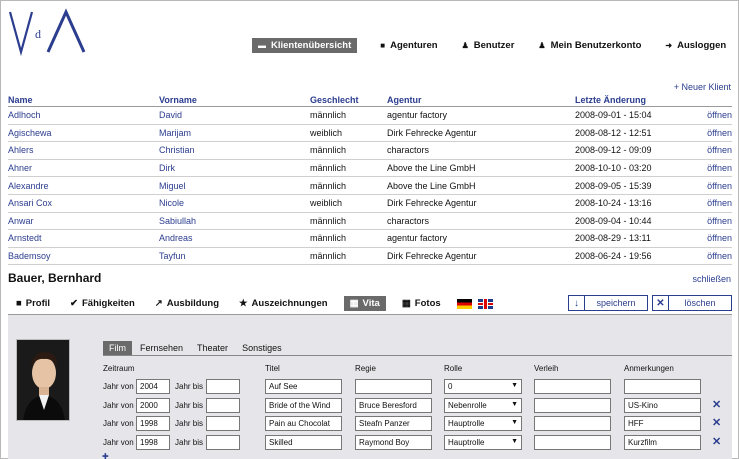 Image resolution: width=739 pixels, height=459 pixels. I want to click on new-client-link: + Neuer Klient, so click(702, 87).